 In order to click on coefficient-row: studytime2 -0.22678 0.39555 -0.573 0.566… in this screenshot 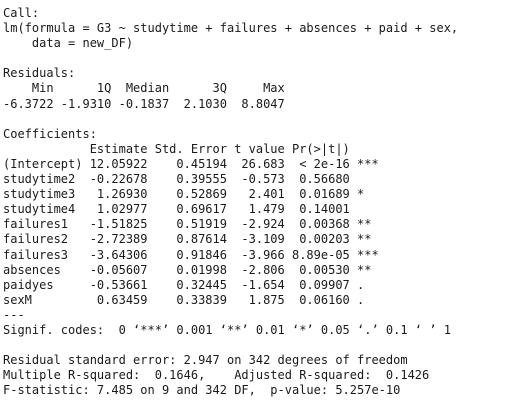, I will do `click(191, 179)`.